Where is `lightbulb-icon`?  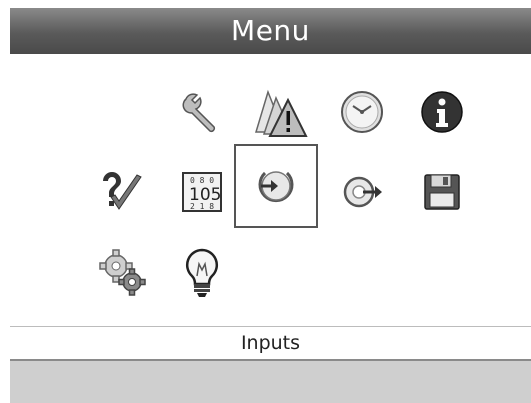
lightbulb-icon is located at coordinates (202, 272).